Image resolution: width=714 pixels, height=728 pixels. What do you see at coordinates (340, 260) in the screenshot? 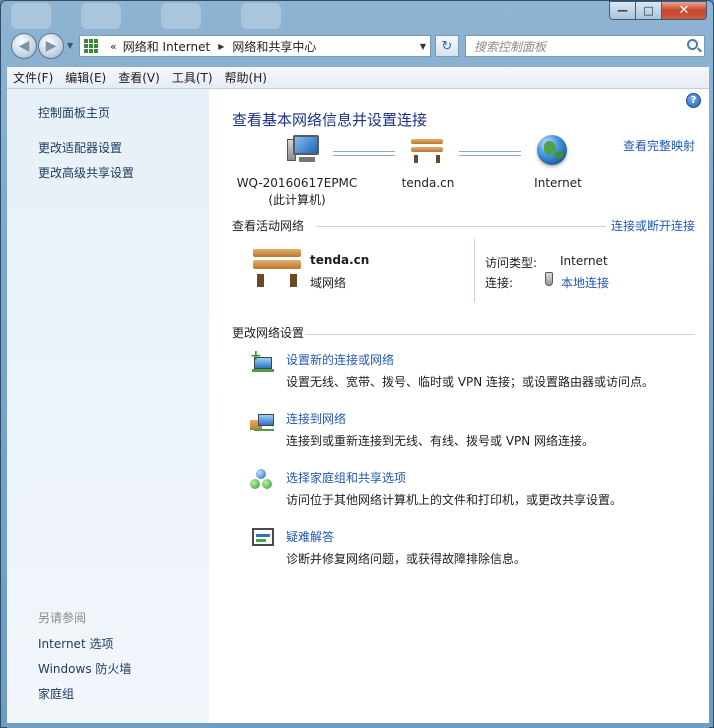
I see `active-network-name: tenda.cn` at bounding box center [340, 260].